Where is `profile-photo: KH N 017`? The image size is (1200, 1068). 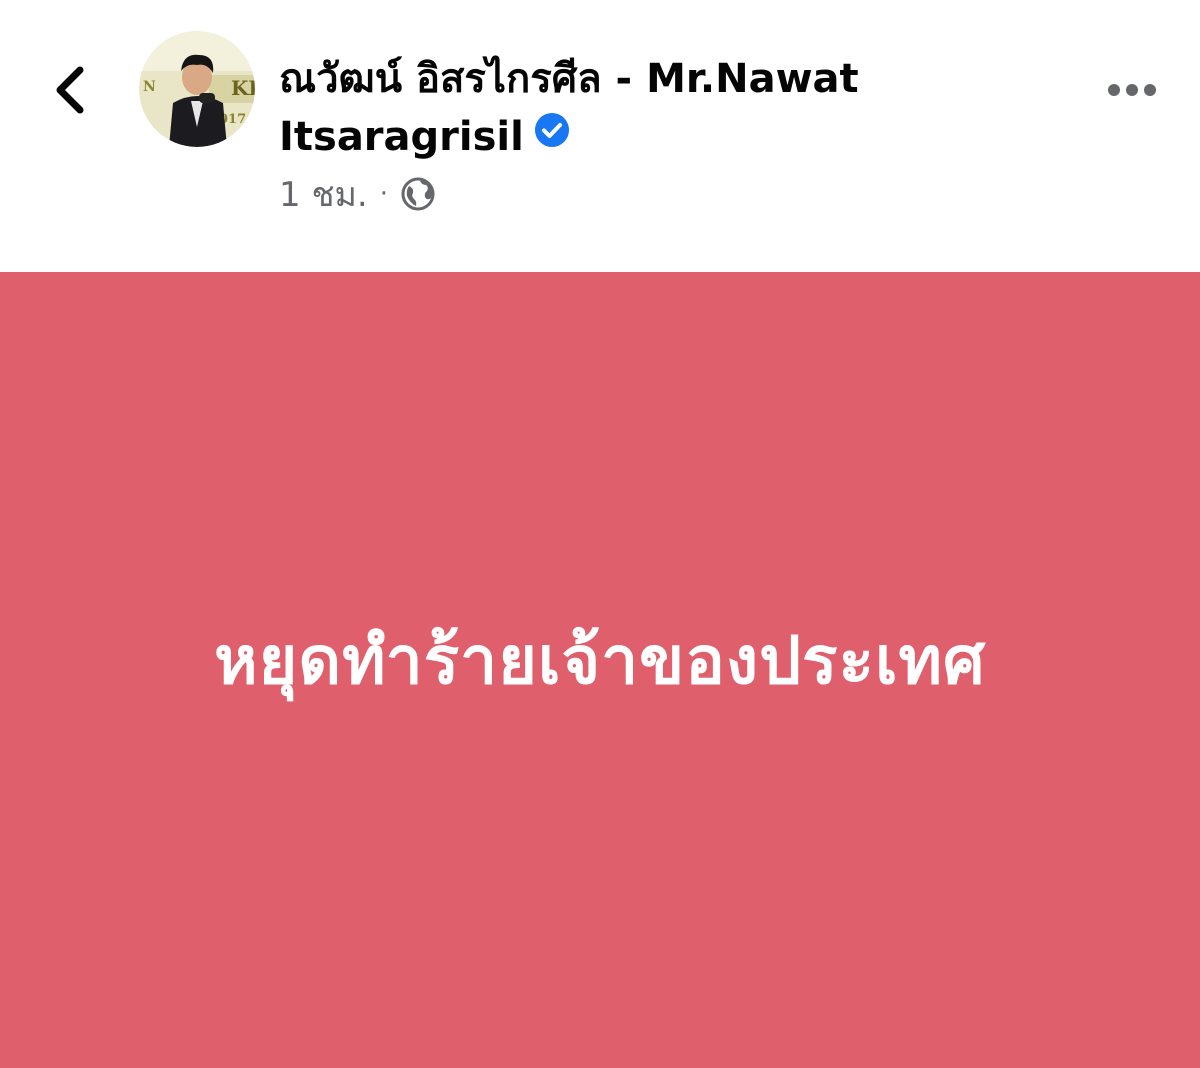 profile-photo: KH N 017 is located at coordinates (197, 89).